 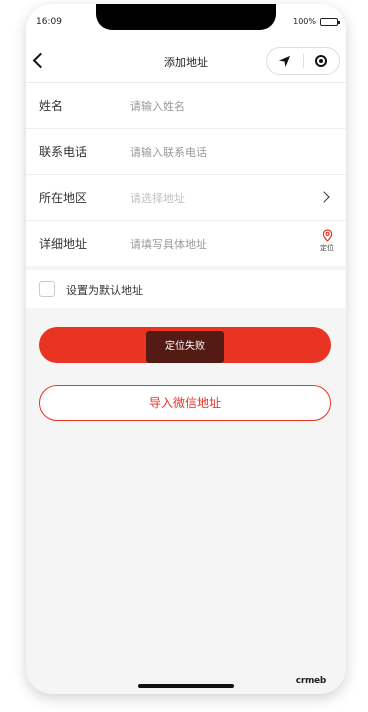 I want to click on detail-address-row: 详细地址 请填写具体地址 定位, so click(x=186, y=243).